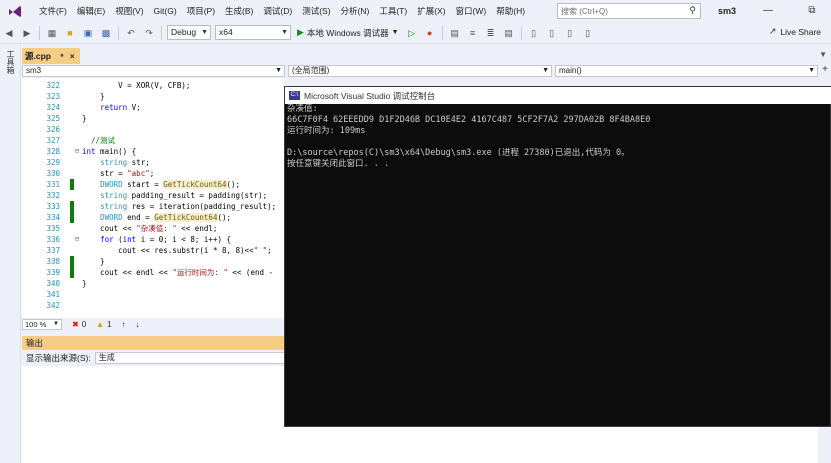 The width and height of the screenshot is (831, 463). I want to click on forward-icon: ▶, so click(27, 33).